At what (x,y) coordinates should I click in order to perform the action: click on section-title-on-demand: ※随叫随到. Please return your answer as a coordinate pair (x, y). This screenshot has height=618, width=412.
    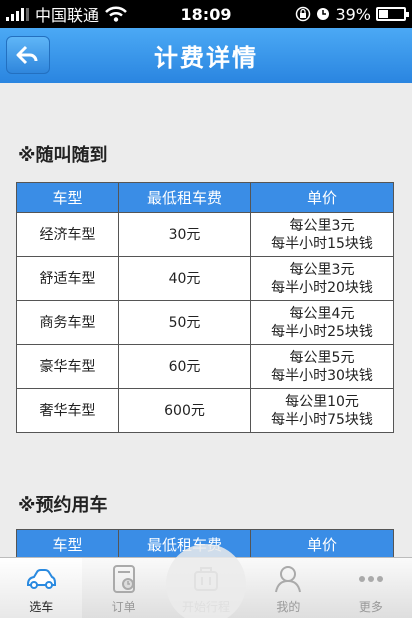
    Looking at the image, I should click on (63, 155).